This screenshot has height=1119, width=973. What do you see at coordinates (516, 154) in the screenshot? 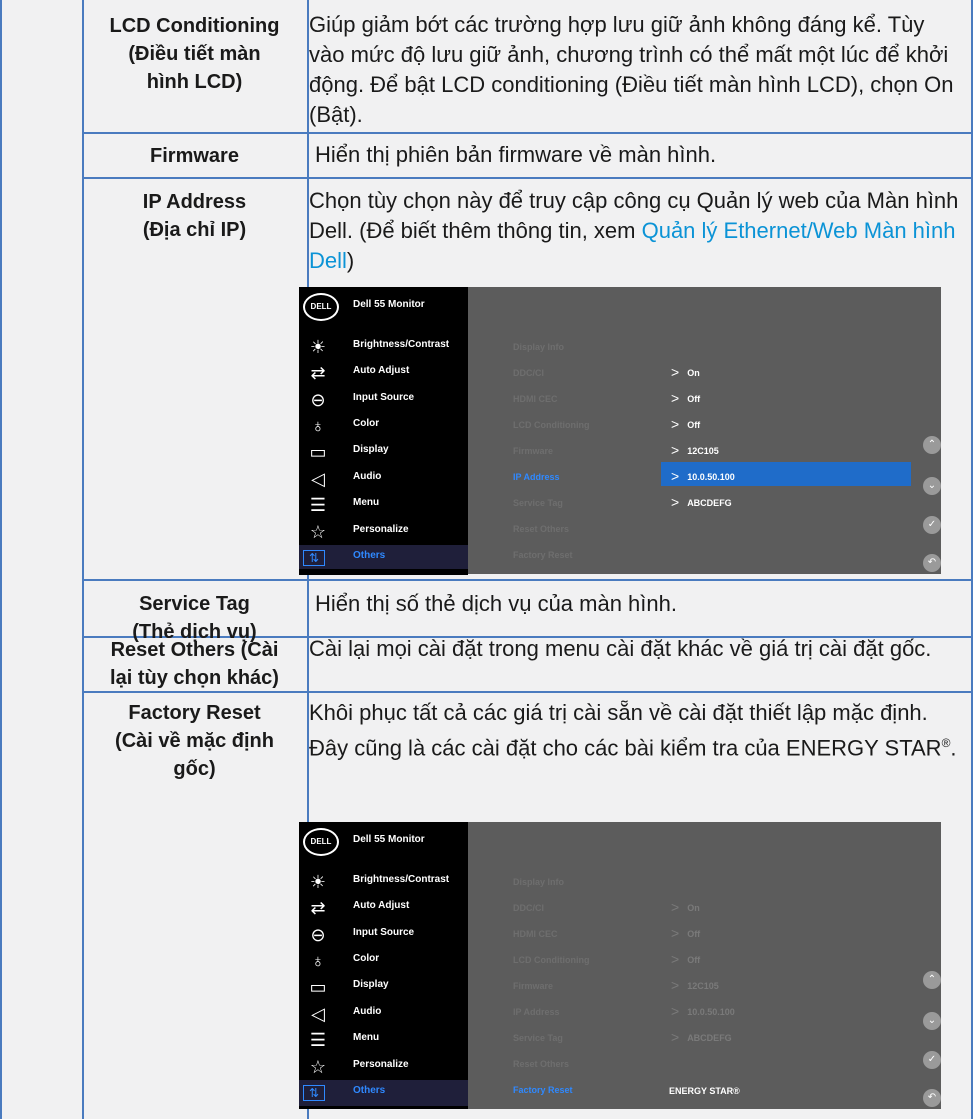
I see `row-desc-firmware: Hiển thị phiên bản firmware về màn hình.` at bounding box center [516, 154].